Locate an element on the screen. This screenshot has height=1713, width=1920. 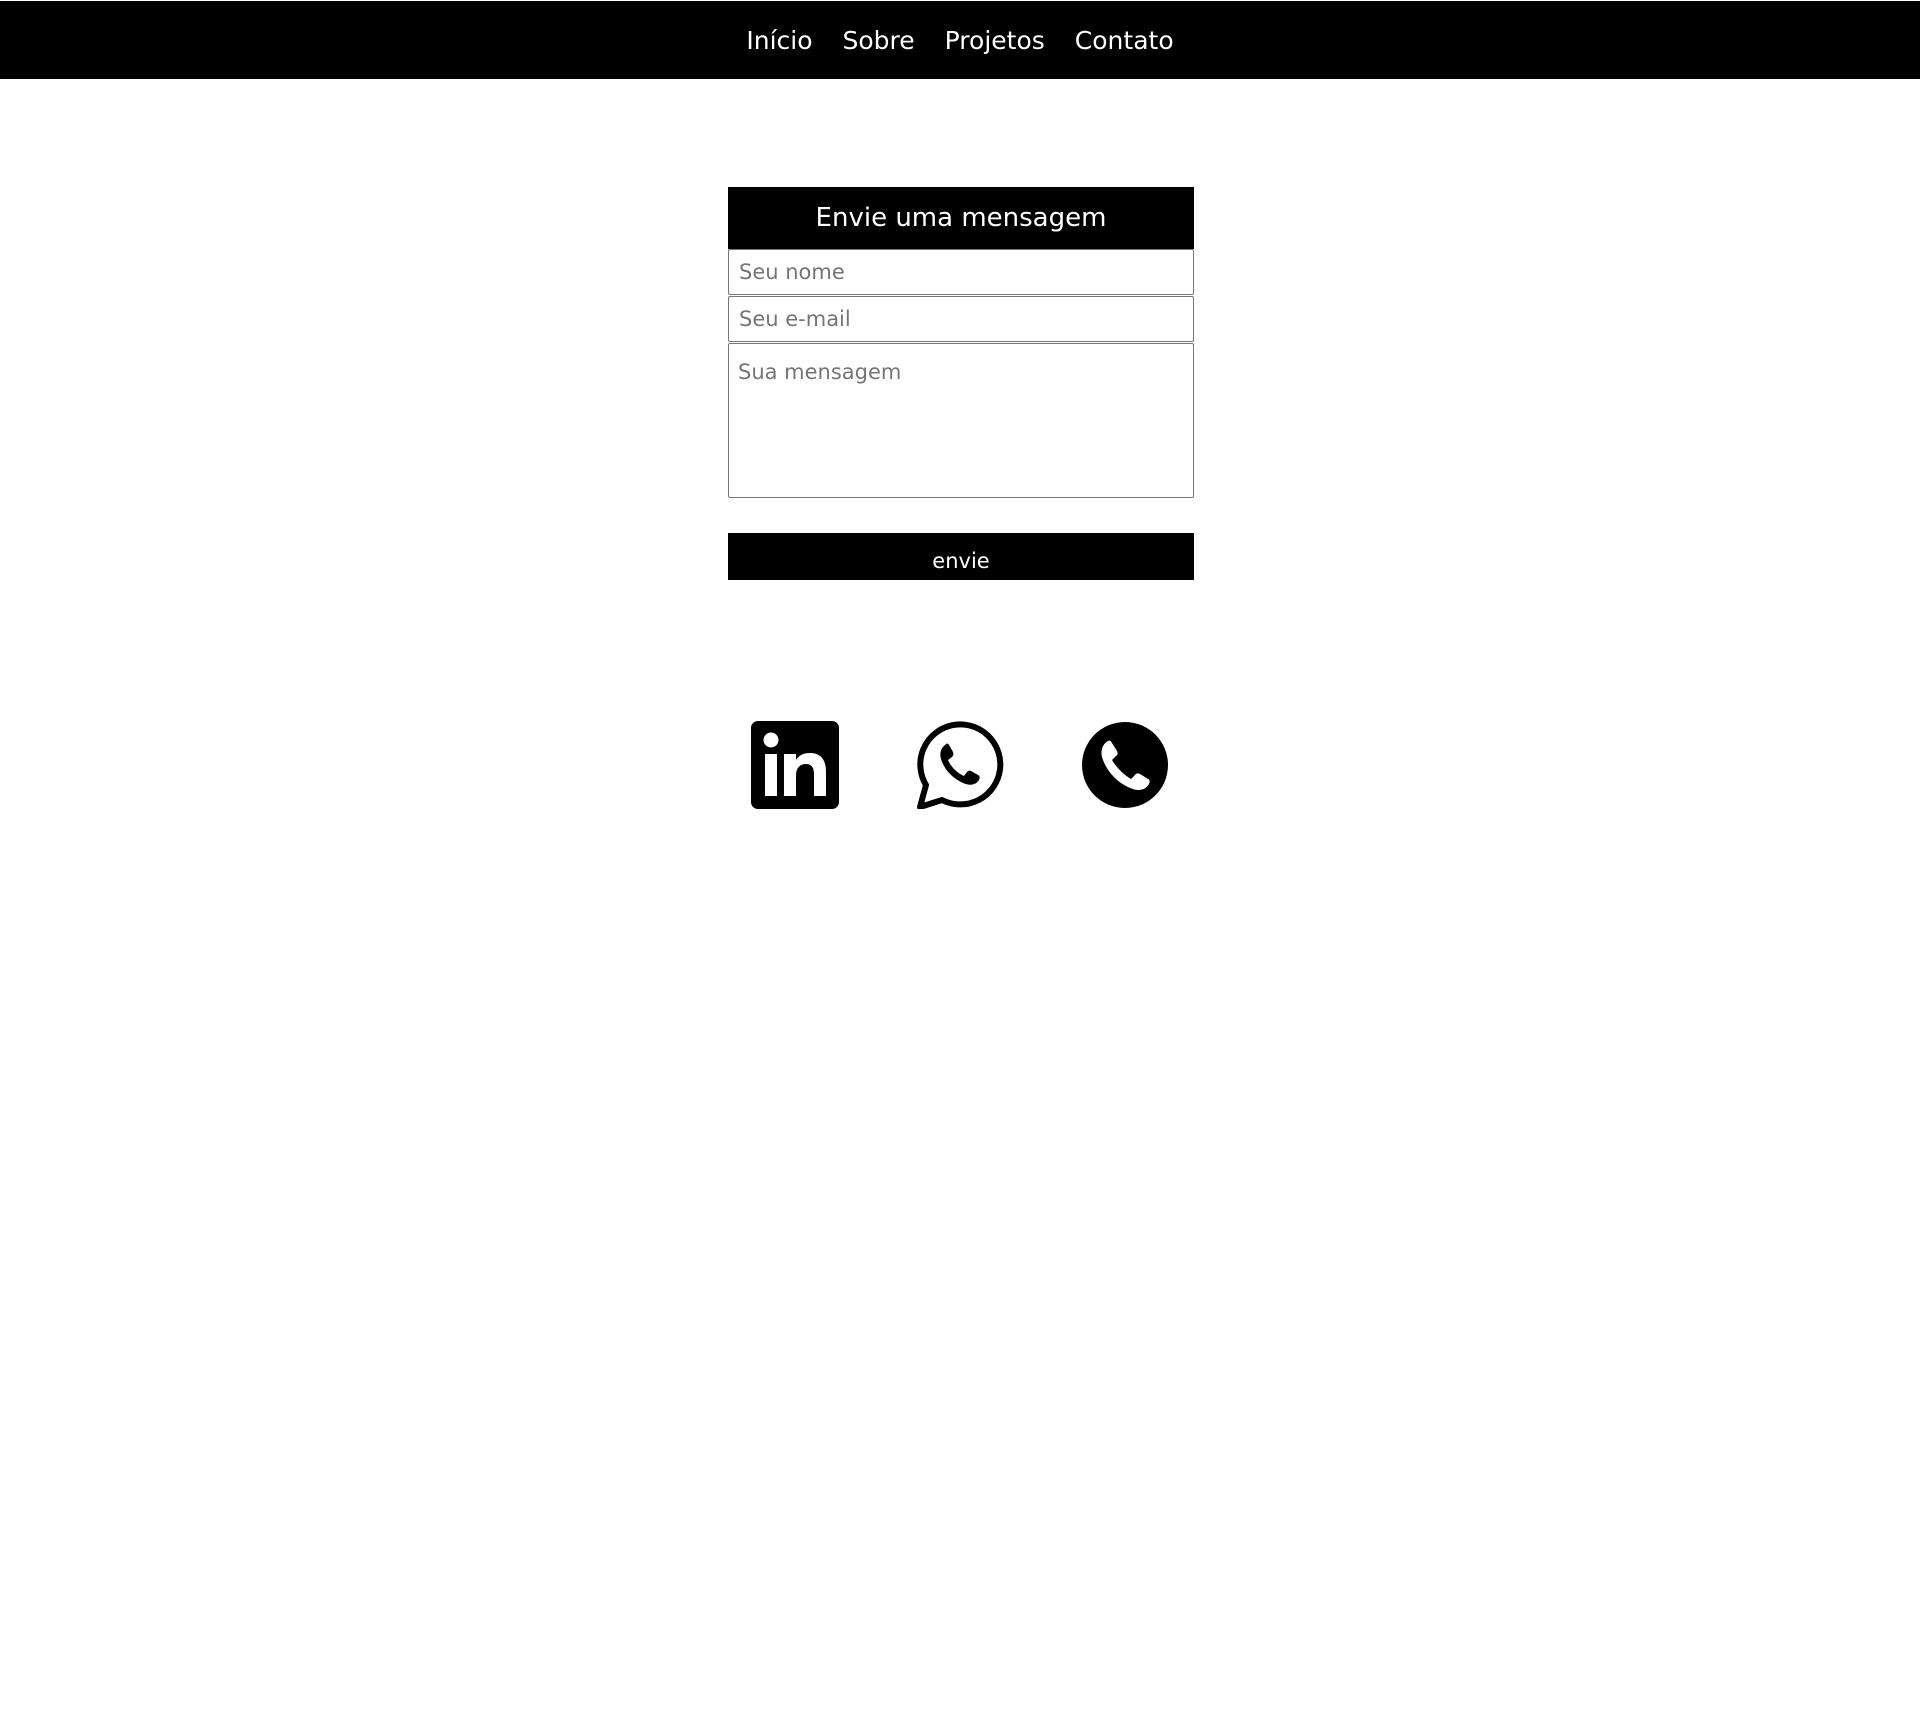
submit-button: envie is located at coordinates (961, 556).